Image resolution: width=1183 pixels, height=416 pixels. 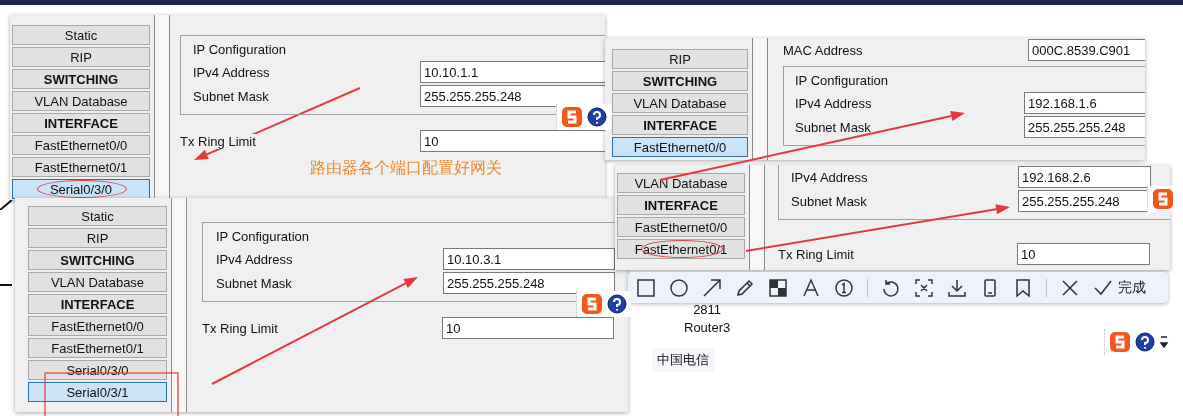 What do you see at coordinates (683, 360) in the screenshot?
I see `cloud-label: 中国电信` at bounding box center [683, 360].